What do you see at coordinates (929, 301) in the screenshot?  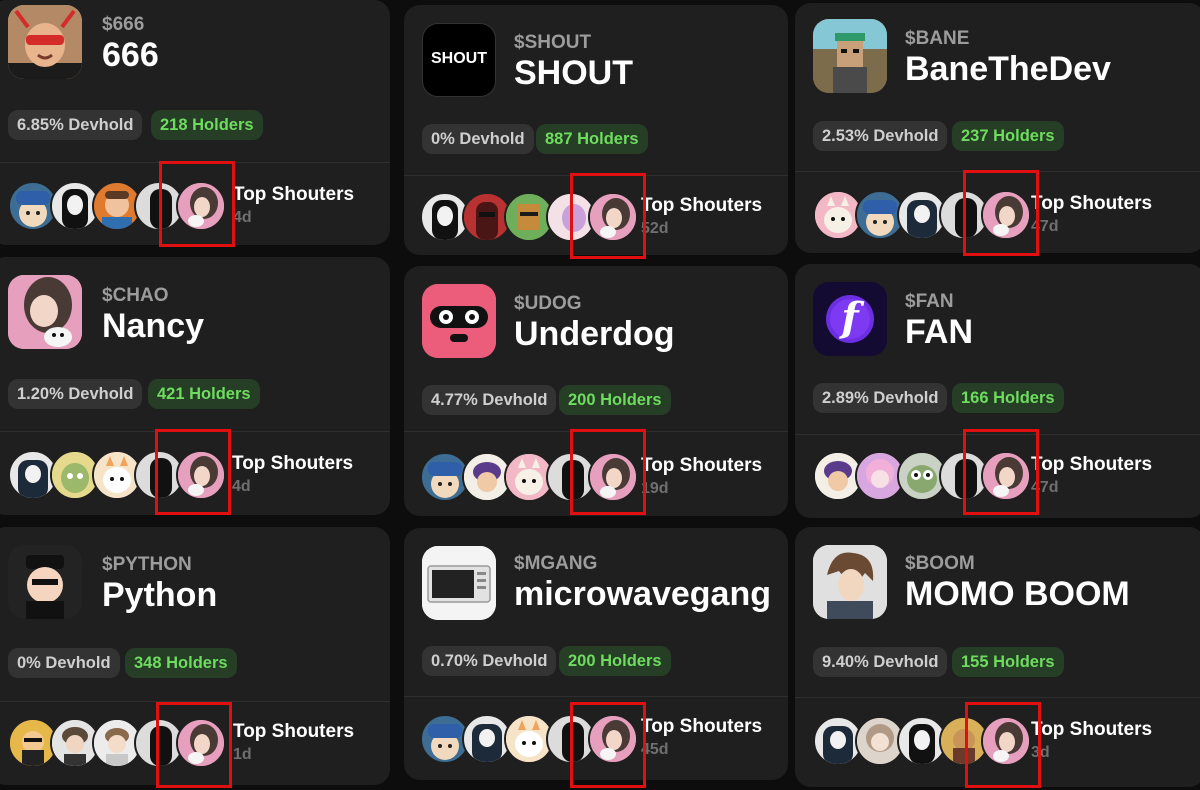 I see `token-ticker: $FAN` at bounding box center [929, 301].